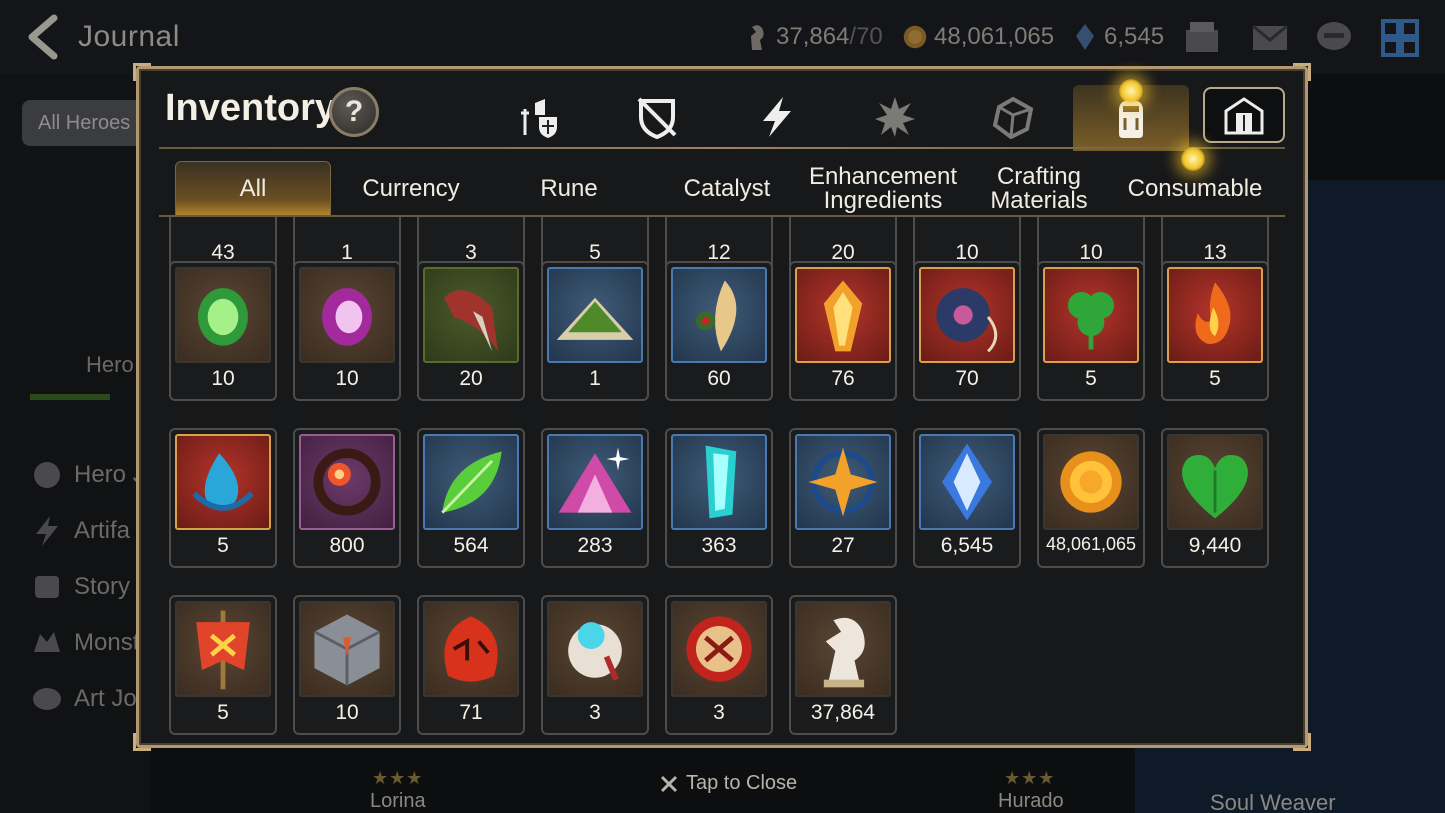  I want to click on item-count: 37,864, so click(843, 712).